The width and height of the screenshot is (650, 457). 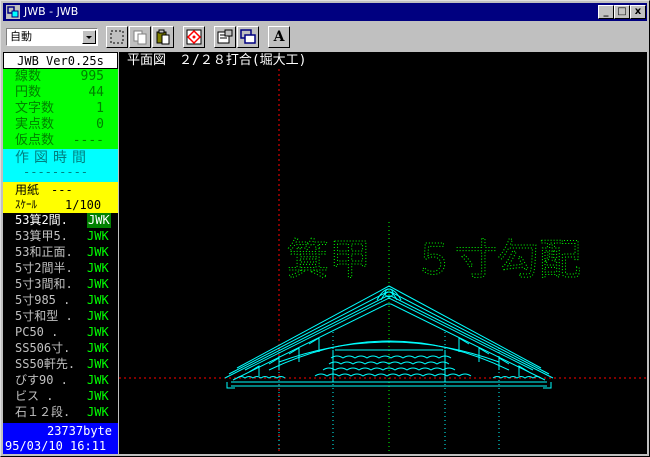 I want to click on copy-icon, so click(x=140, y=37).